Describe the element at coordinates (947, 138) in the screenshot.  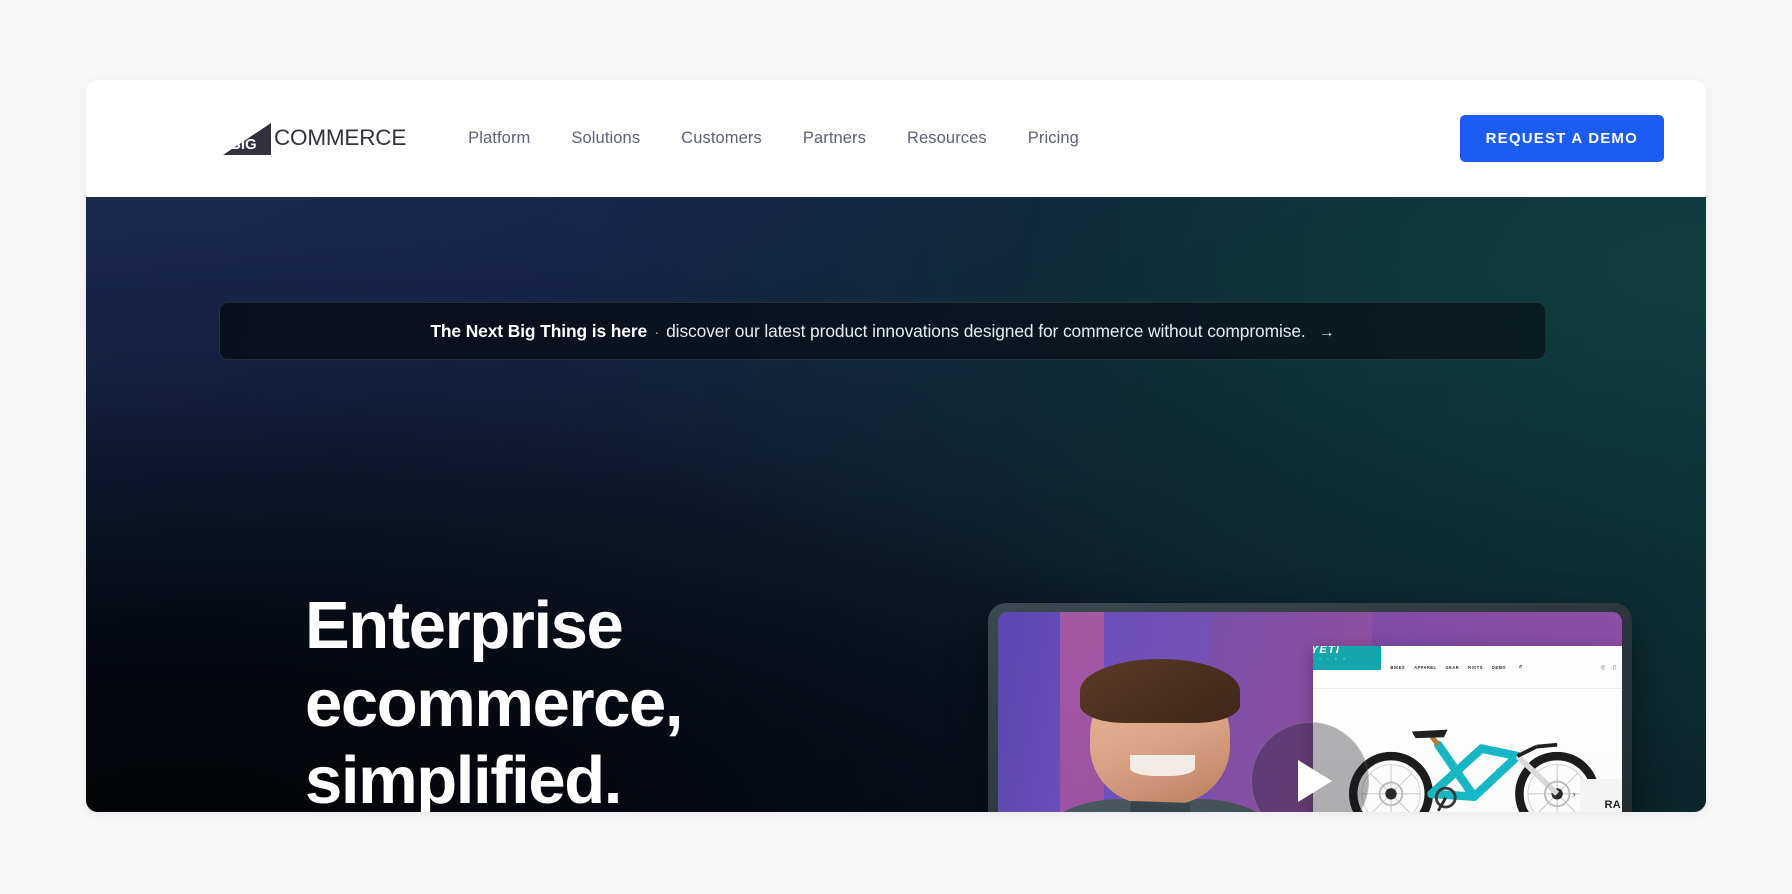
I see `nav-item-resources: Resources` at that location.